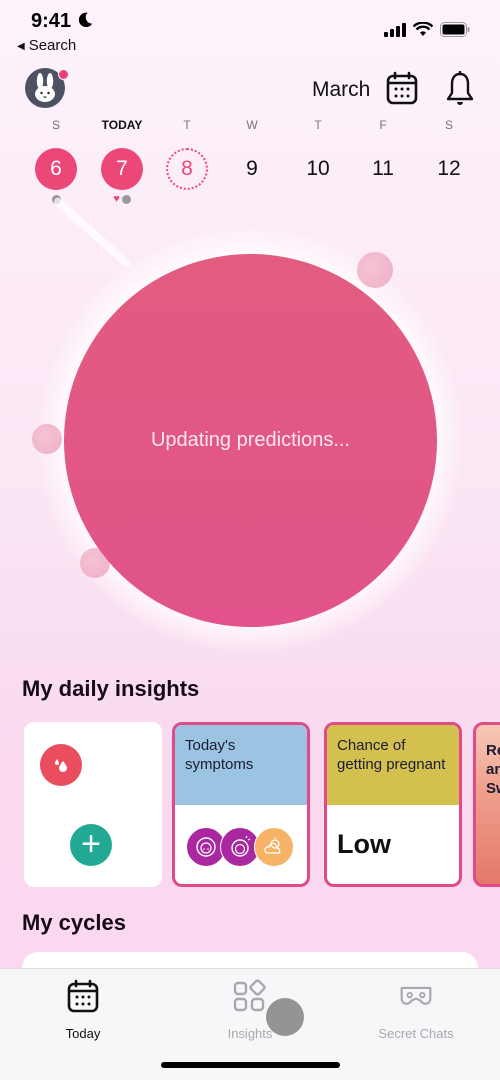  I want to click on weekday-label: W, so click(252, 125).